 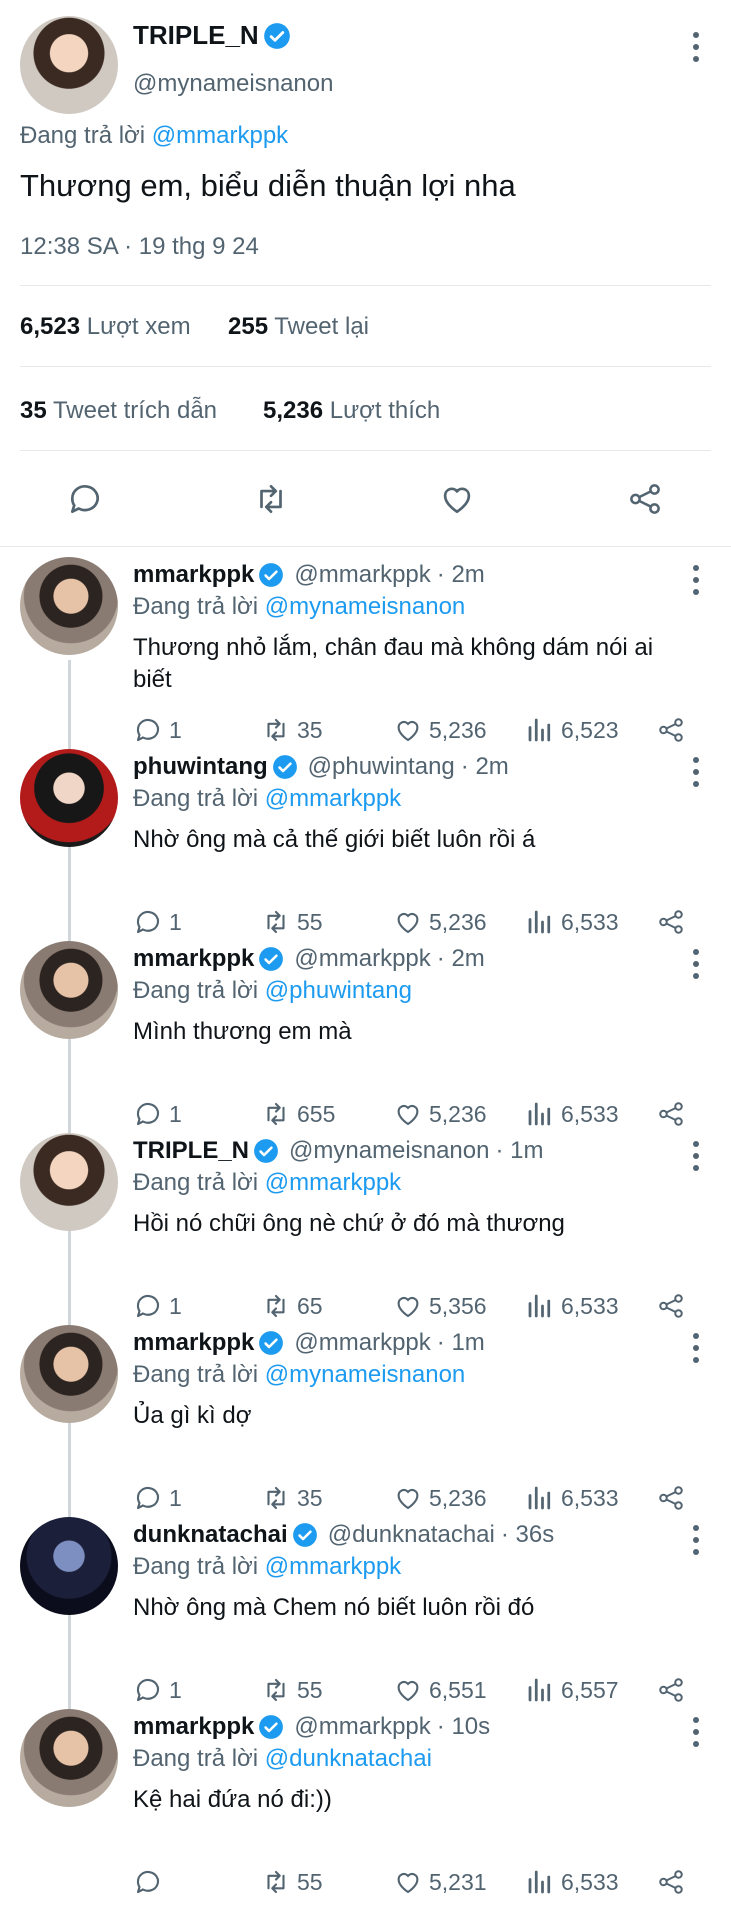 What do you see at coordinates (298, 1114) in the screenshot?
I see `retweet-action: 655` at bounding box center [298, 1114].